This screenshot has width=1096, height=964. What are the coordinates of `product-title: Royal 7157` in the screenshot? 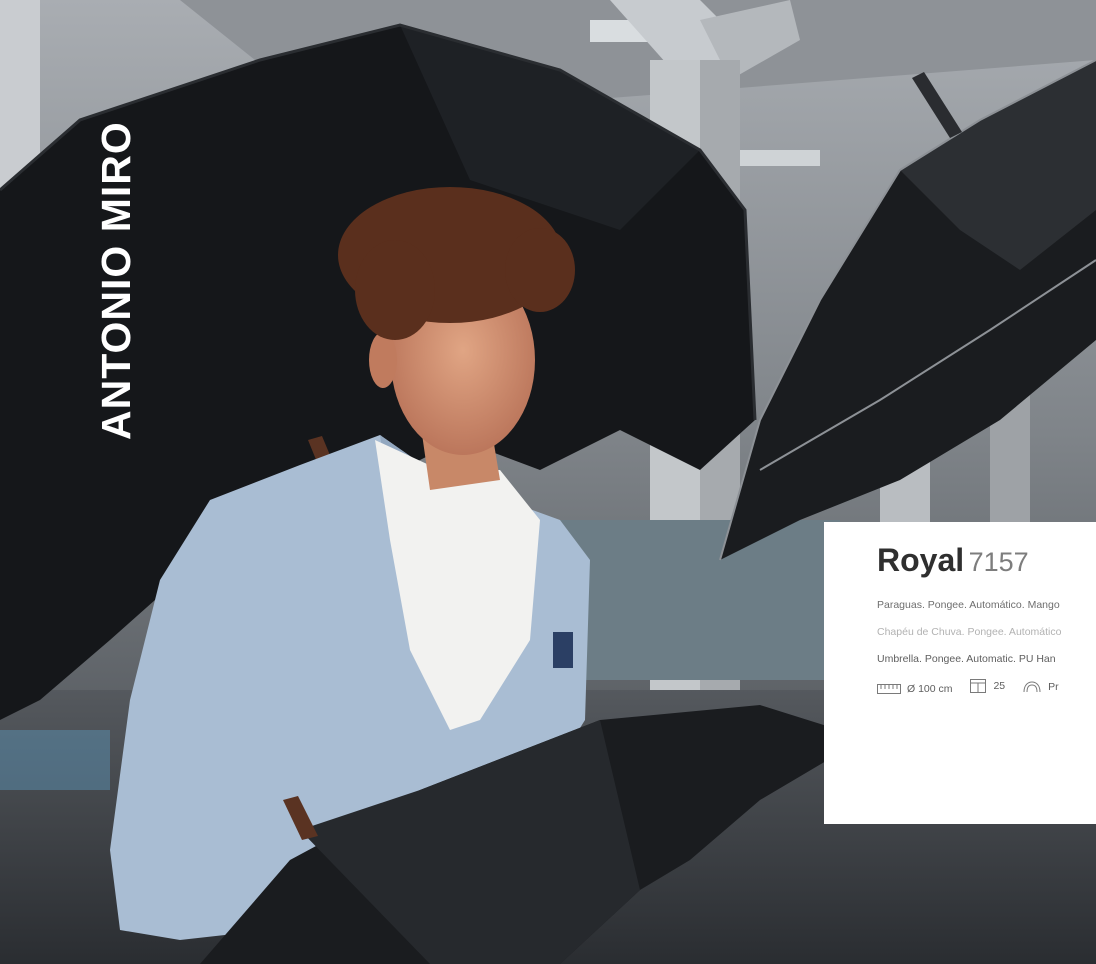 It's located at (953, 560).